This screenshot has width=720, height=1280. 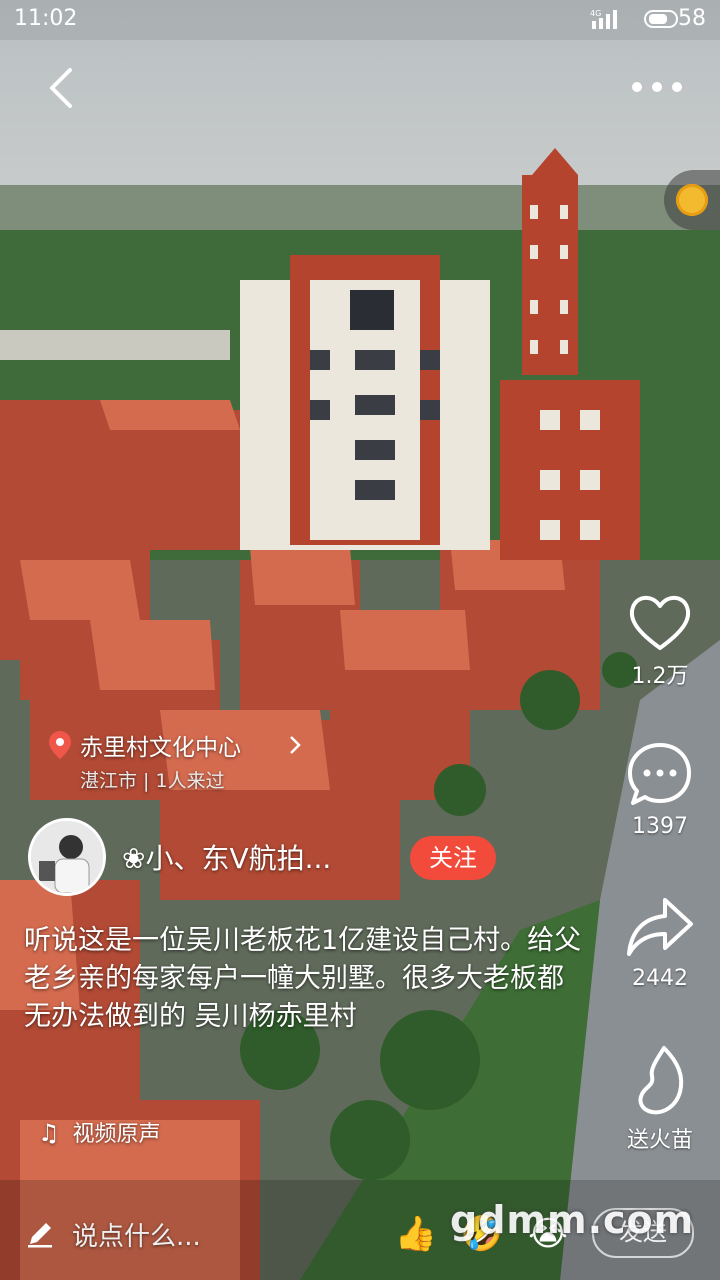 I want to click on back-button, so click(x=62, y=88).